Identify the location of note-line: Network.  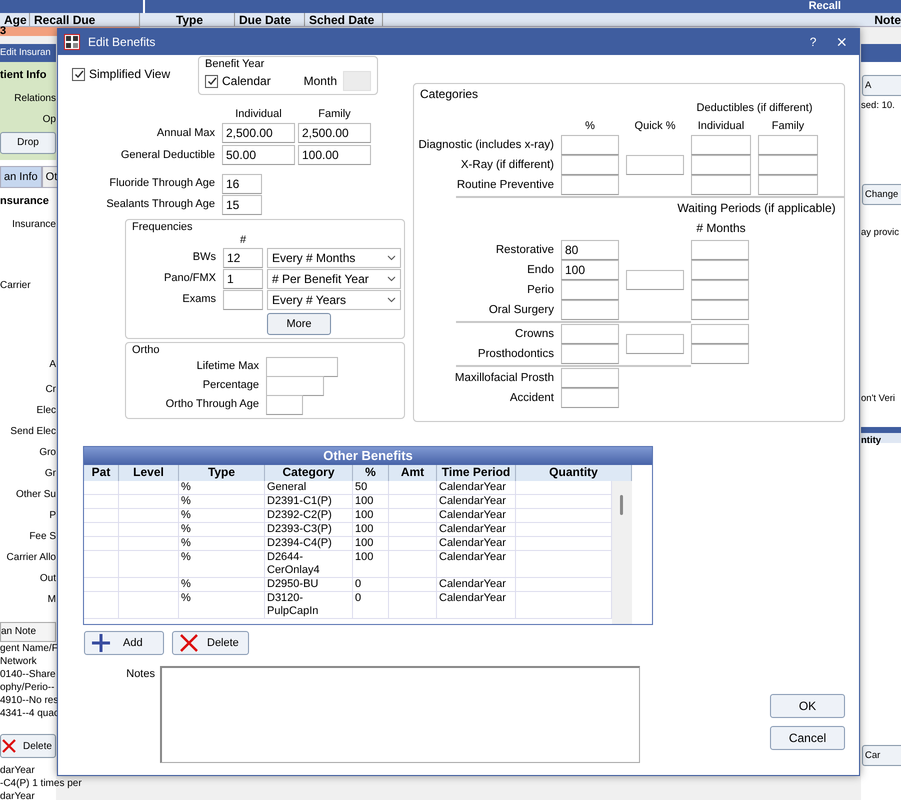
(18, 661).